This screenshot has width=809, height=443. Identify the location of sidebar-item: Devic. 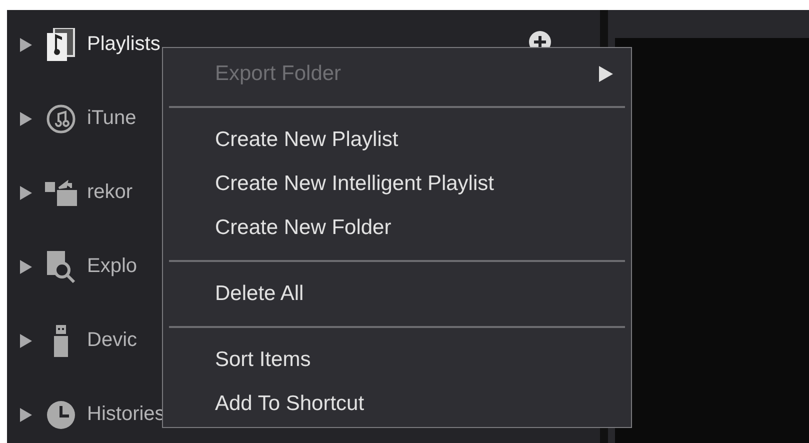
(112, 340).